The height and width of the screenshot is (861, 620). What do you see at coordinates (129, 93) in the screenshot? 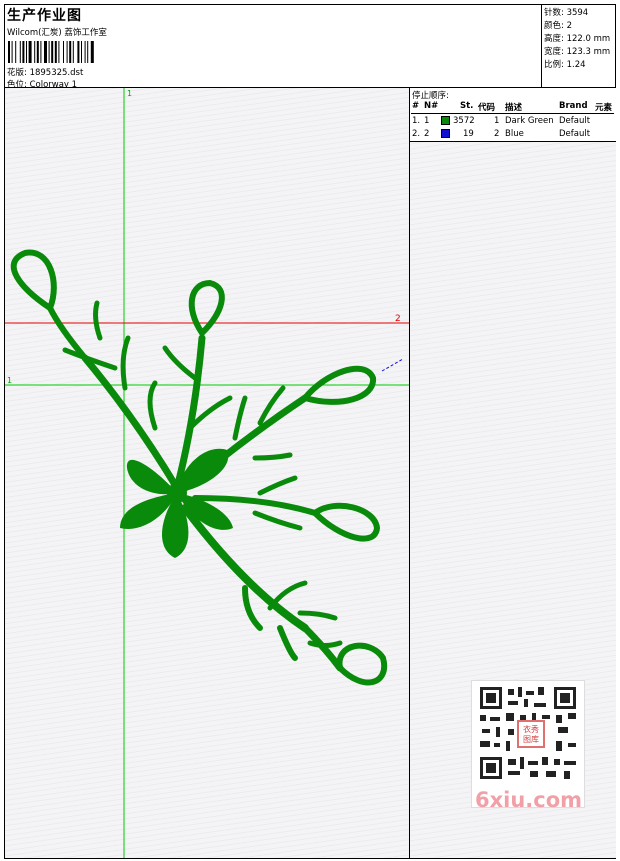
I see `guide-vertical-label: 1` at bounding box center [129, 93].